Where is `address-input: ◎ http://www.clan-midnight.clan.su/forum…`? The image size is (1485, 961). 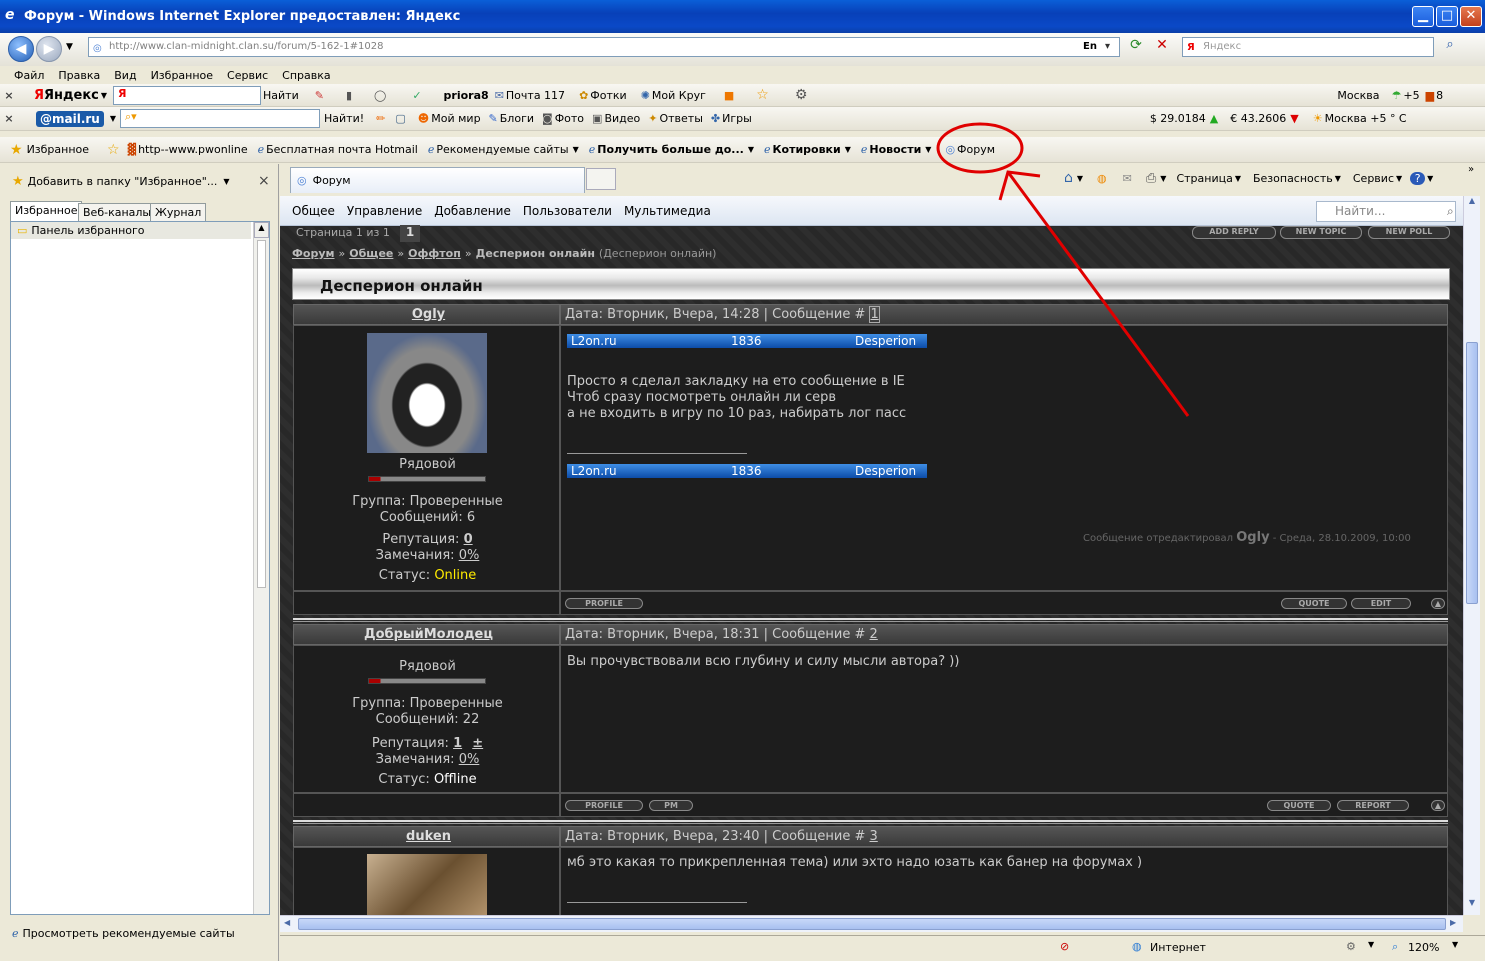
address-input: ◎ http://www.clan-midnight.clan.su/forum… is located at coordinates (604, 47).